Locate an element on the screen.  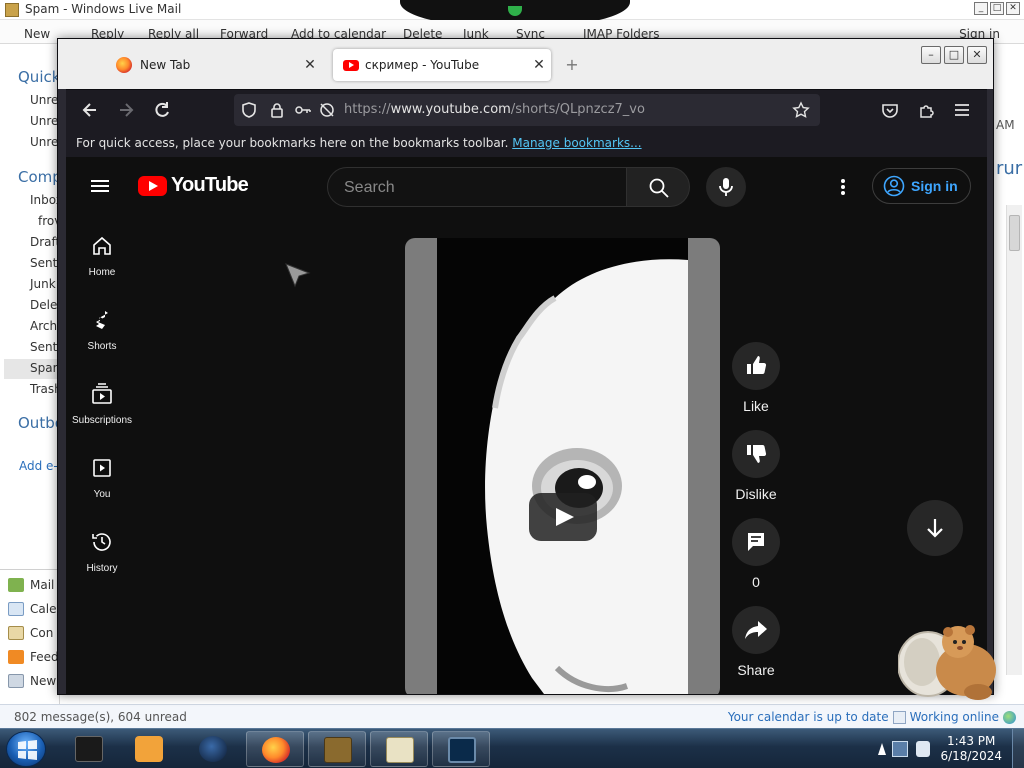
folder-junk: Junk is located at coordinates (43, 284).